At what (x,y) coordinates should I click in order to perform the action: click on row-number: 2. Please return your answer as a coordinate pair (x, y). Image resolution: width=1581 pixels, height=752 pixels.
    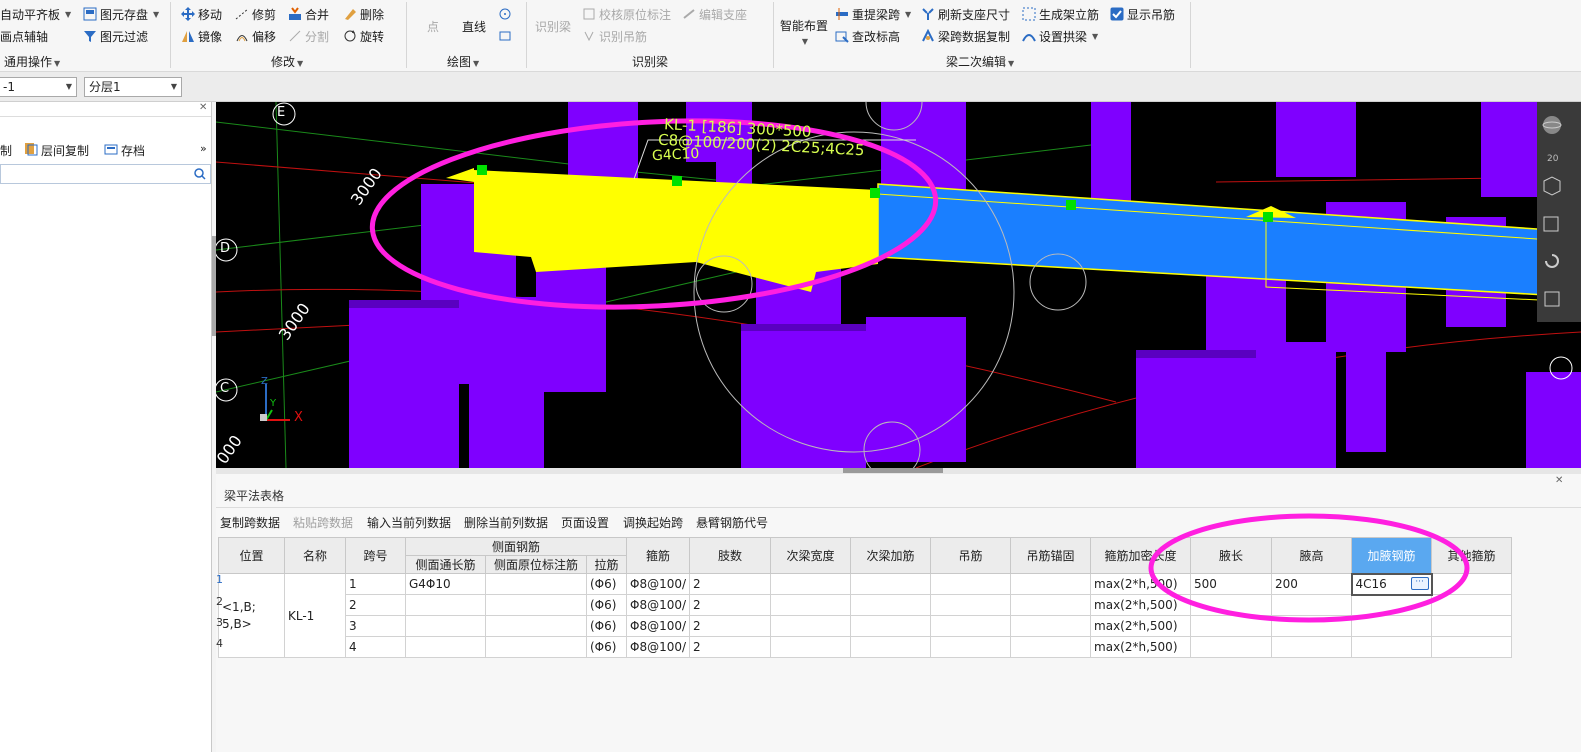
    Looking at the image, I should click on (219, 601).